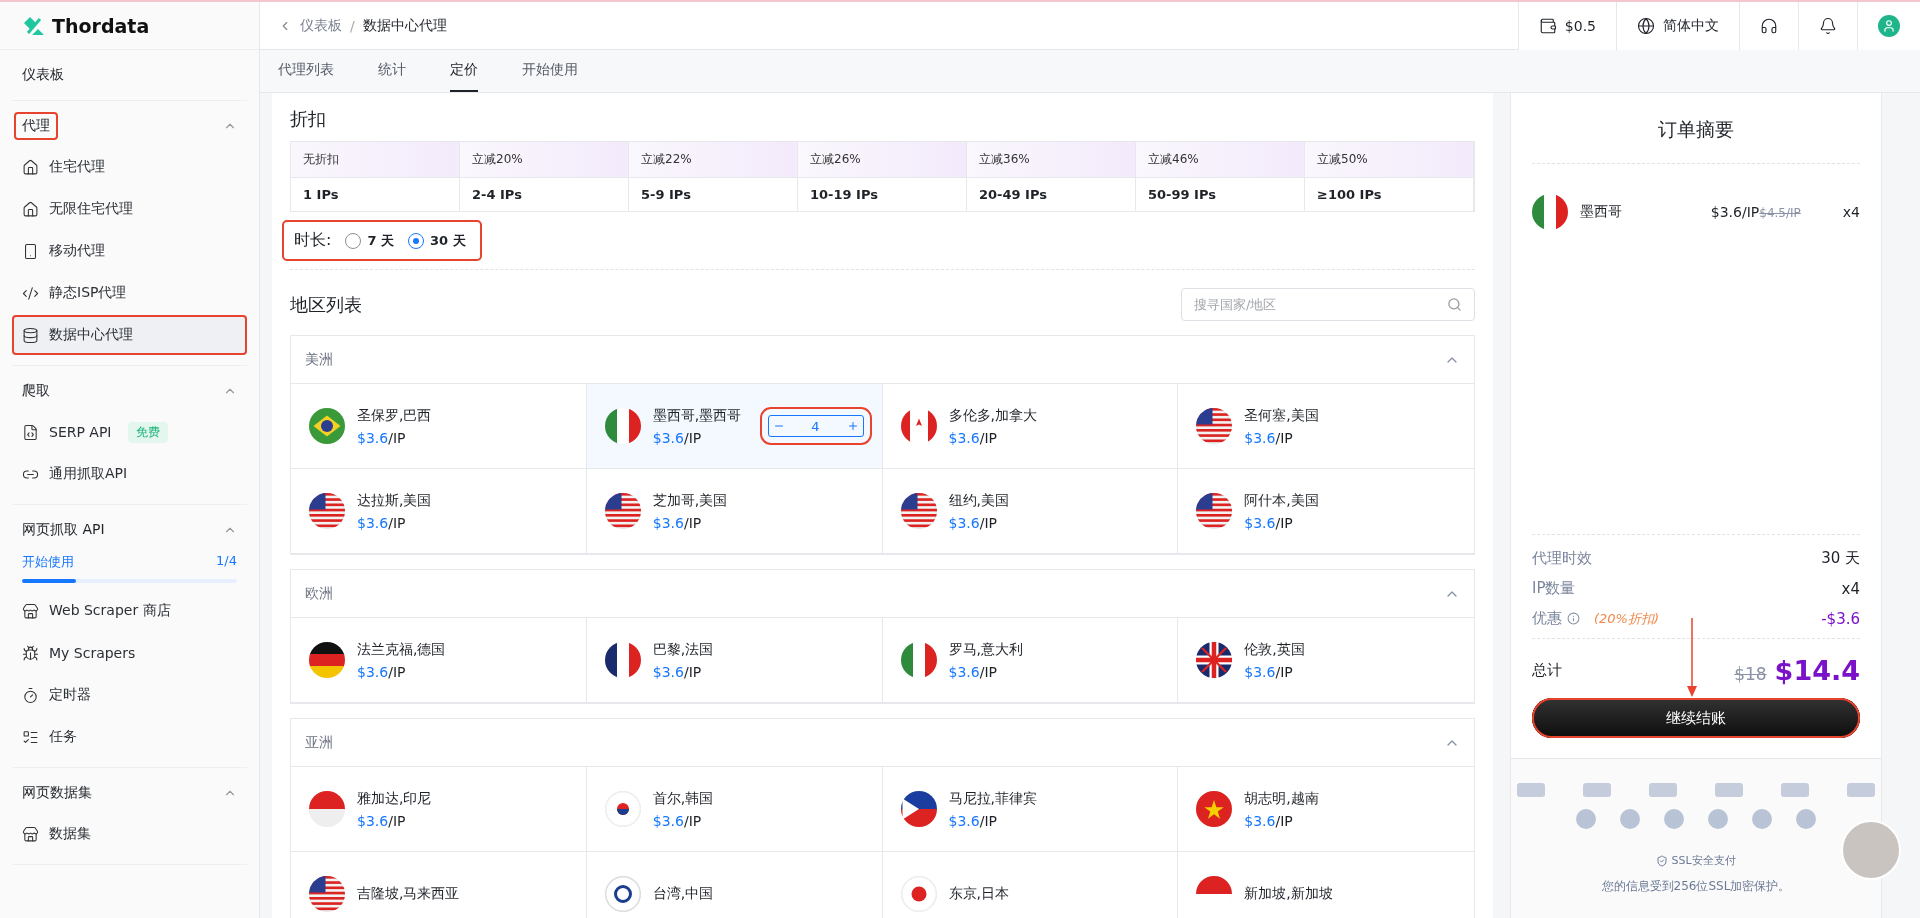  What do you see at coordinates (683, 798) in the screenshot?
I see `city-name: 首尔,韩国` at bounding box center [683, 798].